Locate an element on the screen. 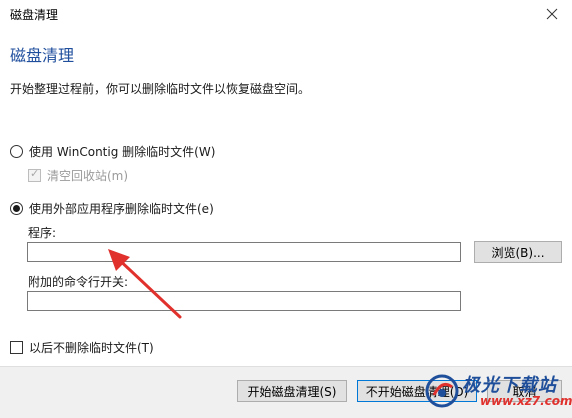  dialog-description: 开始整理过程前，你可以删除临时文件以恢复磁盘空间。 is located at coordinates (160, 89).